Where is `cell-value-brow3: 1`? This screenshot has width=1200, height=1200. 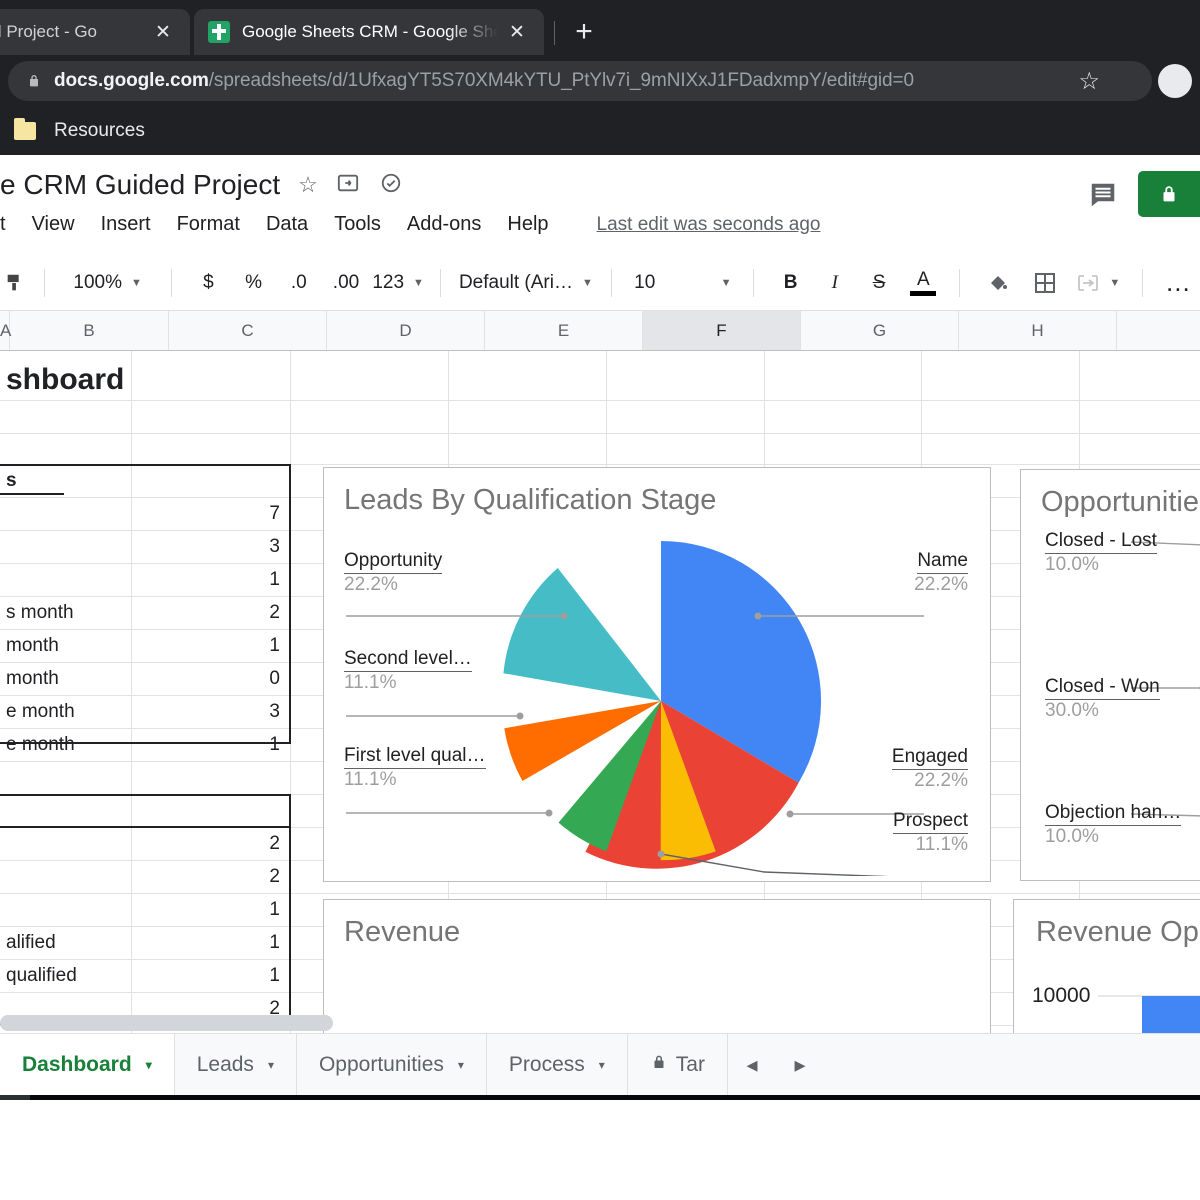
cell-value-brow3: 1 is located at coordinates (208, 909).